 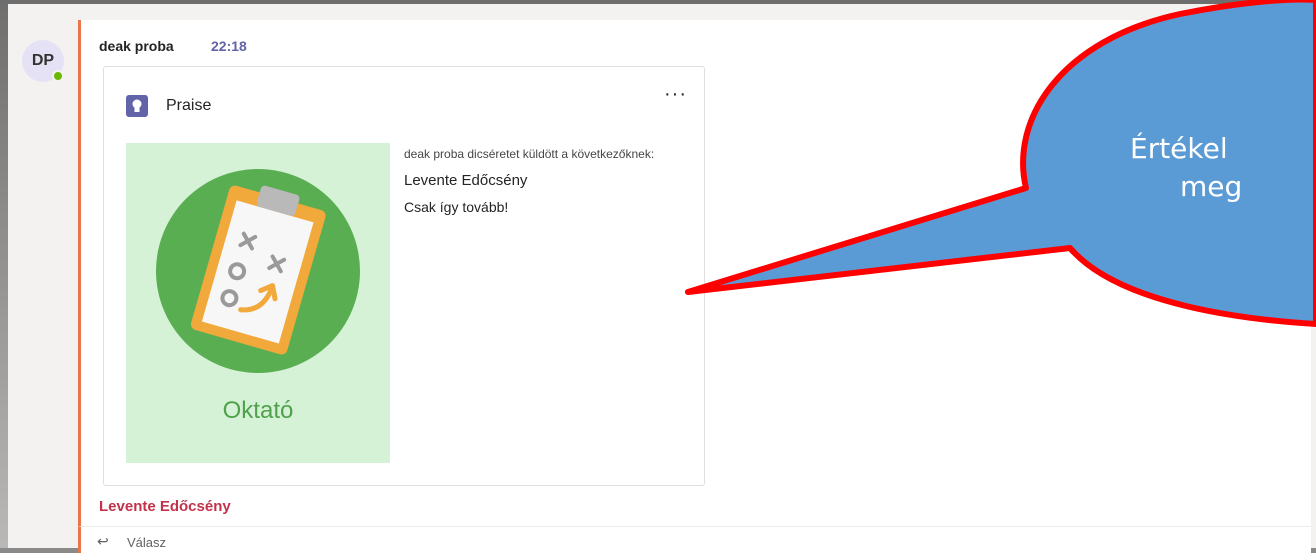 What do you see at coordinates (1211, 186) in the screenshot?
I see `callout-line-2: meg` at bounding box center [1211, 186].